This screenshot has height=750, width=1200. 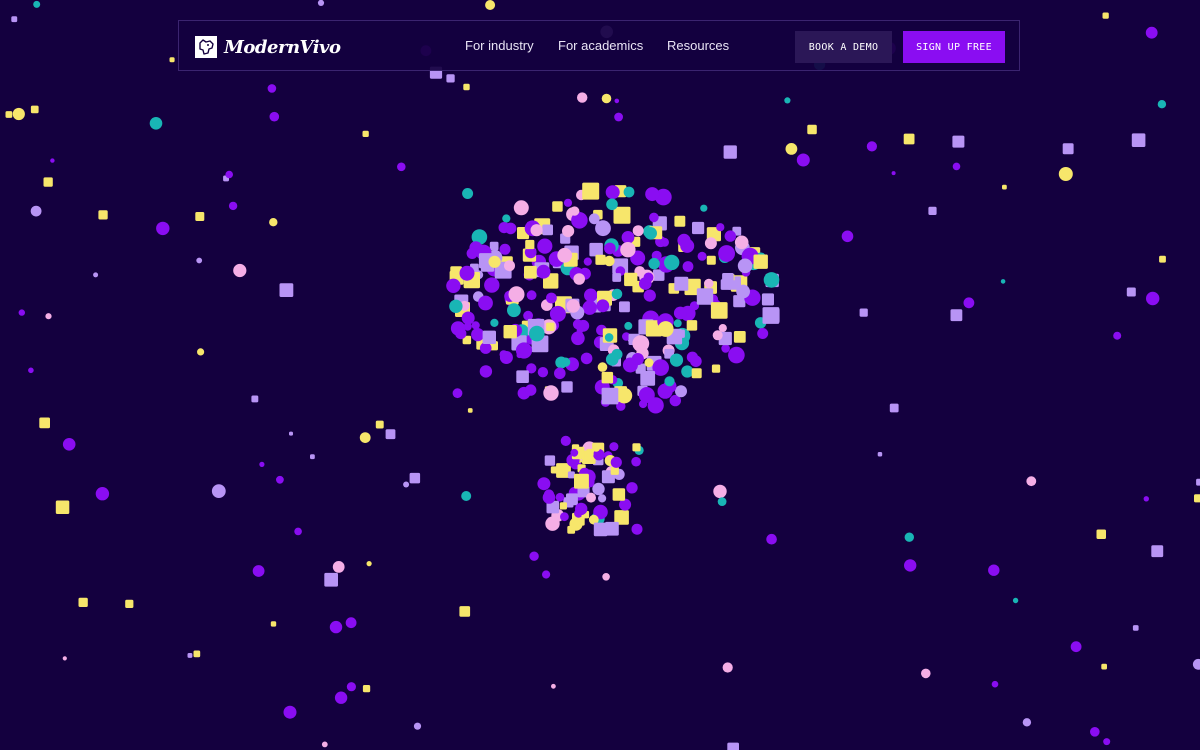 I want to click on nav-link-for-academics: For academics, so click(x=600, y=45).